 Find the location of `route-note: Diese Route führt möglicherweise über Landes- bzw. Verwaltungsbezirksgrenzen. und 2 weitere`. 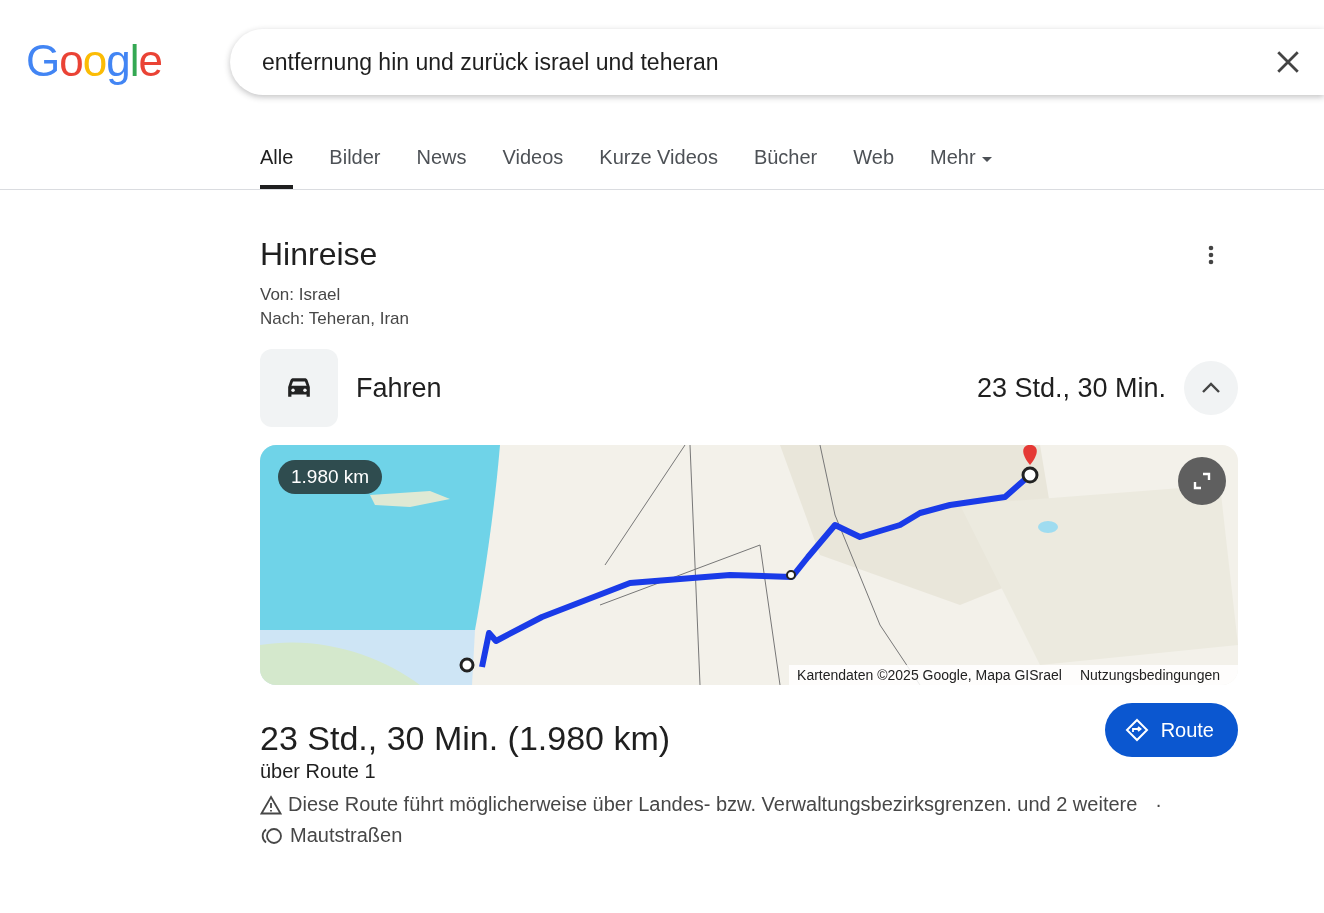

route-note: Diese Route führt möglicherweise über Landes- bzw. Verwaltungsbezirksgrenzen. und 2 weitere is located at coordinates (713, 804).